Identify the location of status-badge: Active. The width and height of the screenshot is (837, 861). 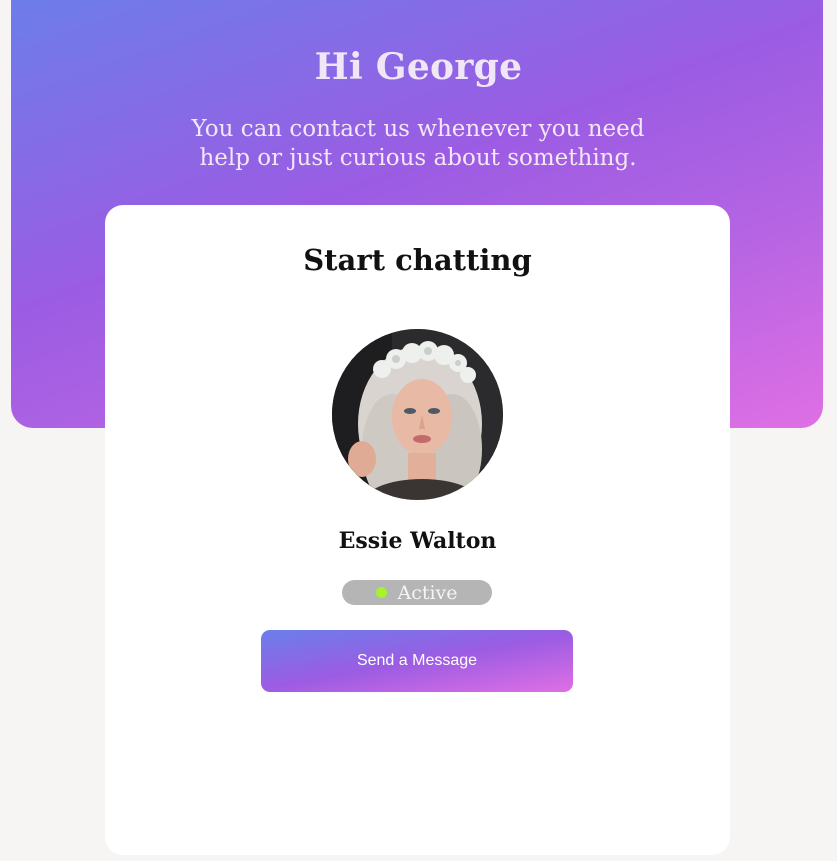
(417, 592).